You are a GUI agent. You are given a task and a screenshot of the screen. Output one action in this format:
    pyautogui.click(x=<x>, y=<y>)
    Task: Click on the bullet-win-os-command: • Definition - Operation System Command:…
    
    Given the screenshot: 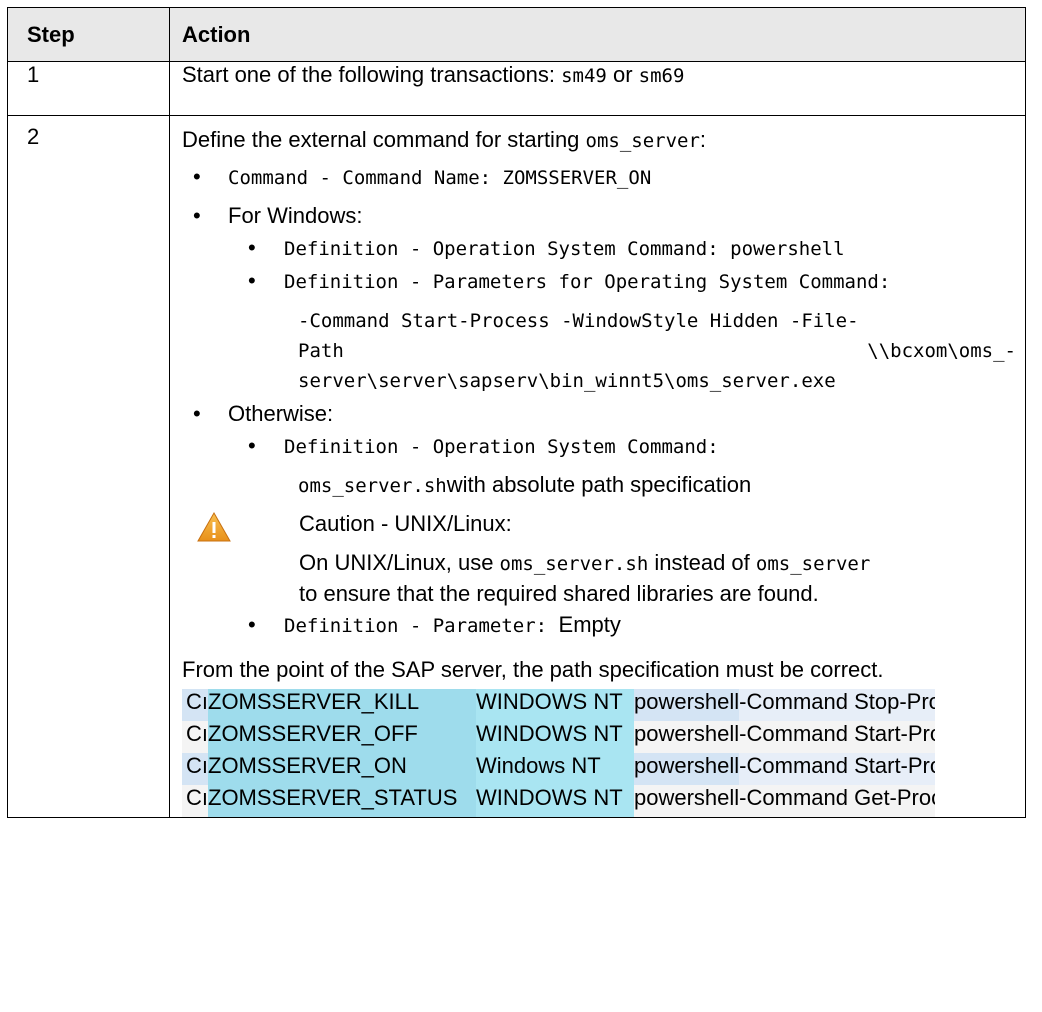 What is the action you would take?
    pyautogui.click(x=599, y=248)
    